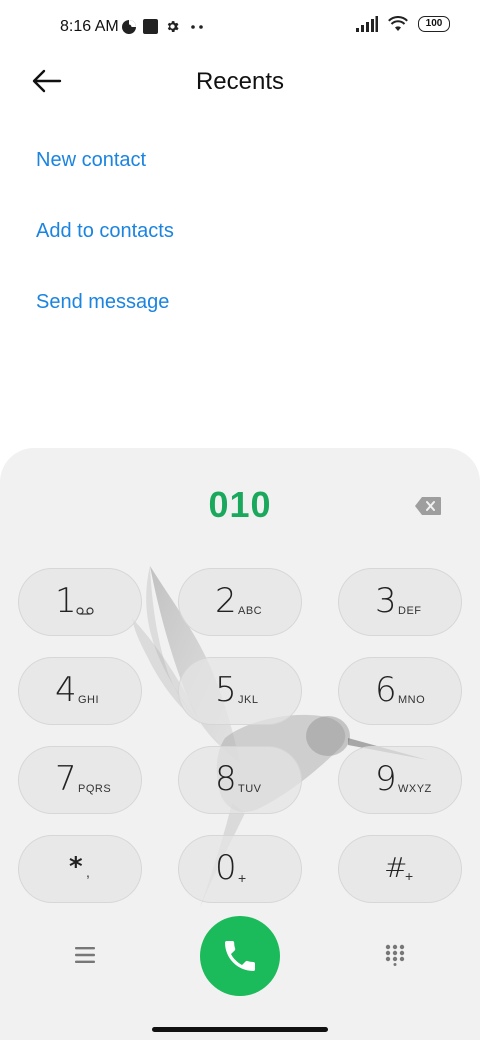 The height and width of the screenshot is (1040, 480). Describe the element at coordinates (80, 691) in the screenshot. I see `key-4: 4 GHI` at that location.